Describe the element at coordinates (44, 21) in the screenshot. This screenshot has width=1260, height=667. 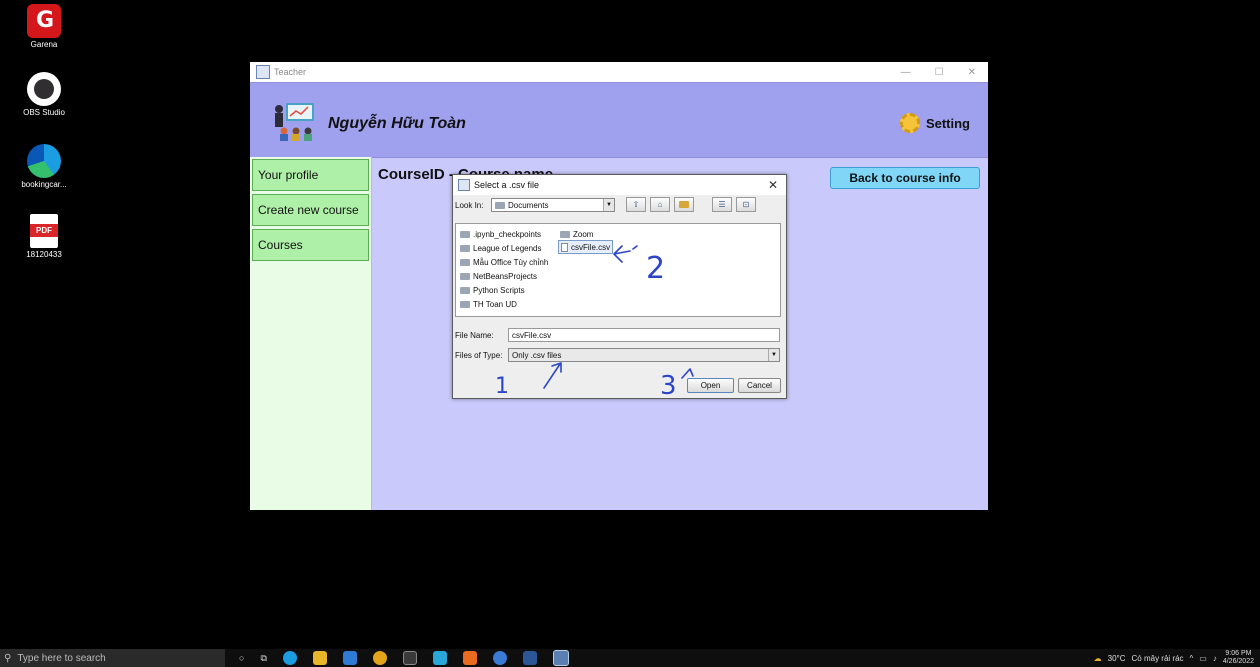
I see `garena-icon` at that location.